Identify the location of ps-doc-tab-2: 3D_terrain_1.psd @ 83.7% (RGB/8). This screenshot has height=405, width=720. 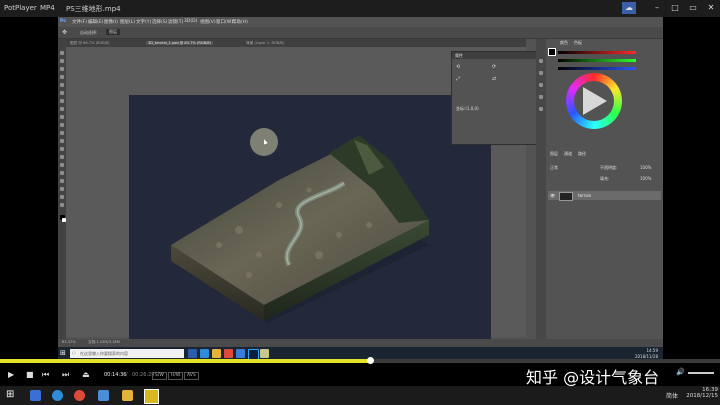
(179, 43).